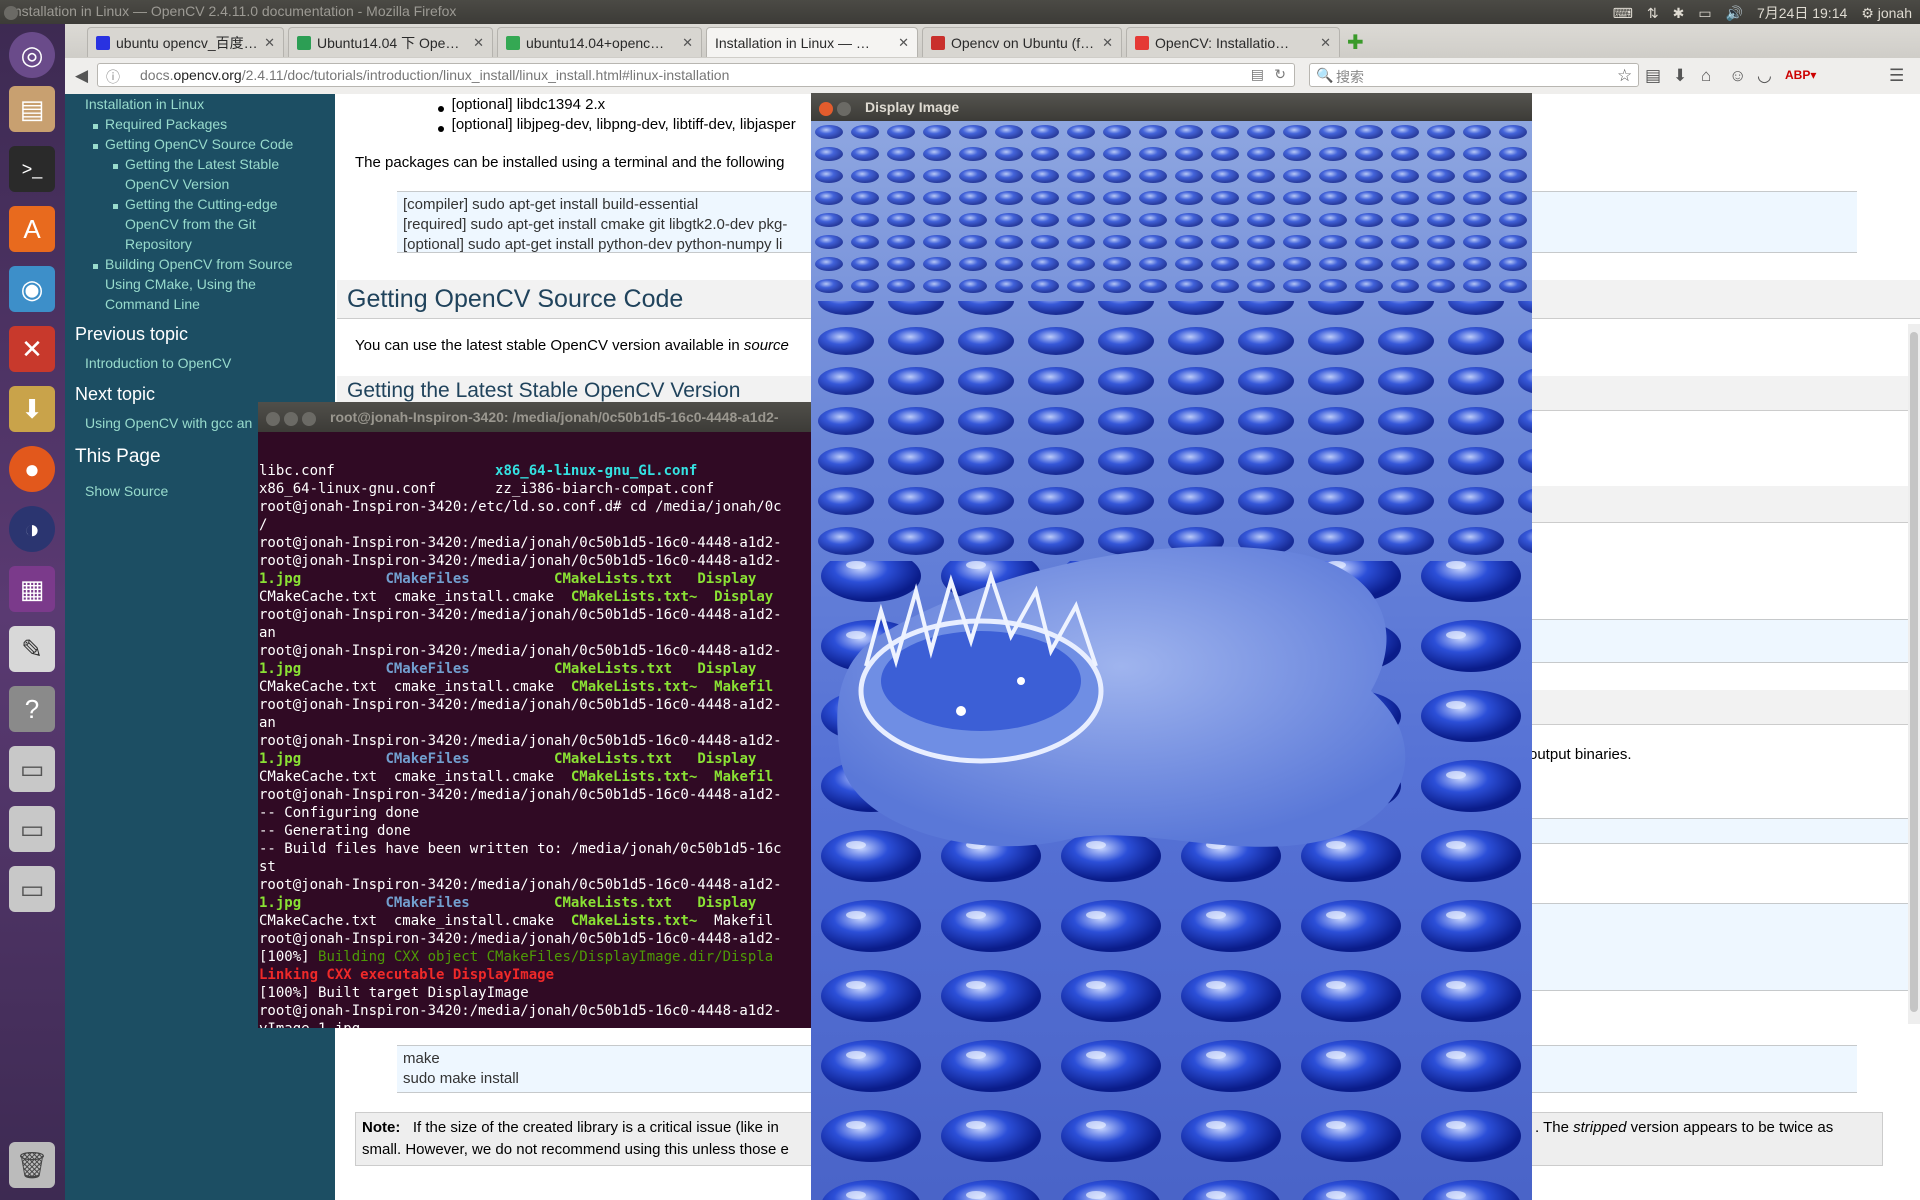 This screenshot has height=1200, width=1920. I want to click on sidebar-link-building-3: Command Line, so click(152, 304).